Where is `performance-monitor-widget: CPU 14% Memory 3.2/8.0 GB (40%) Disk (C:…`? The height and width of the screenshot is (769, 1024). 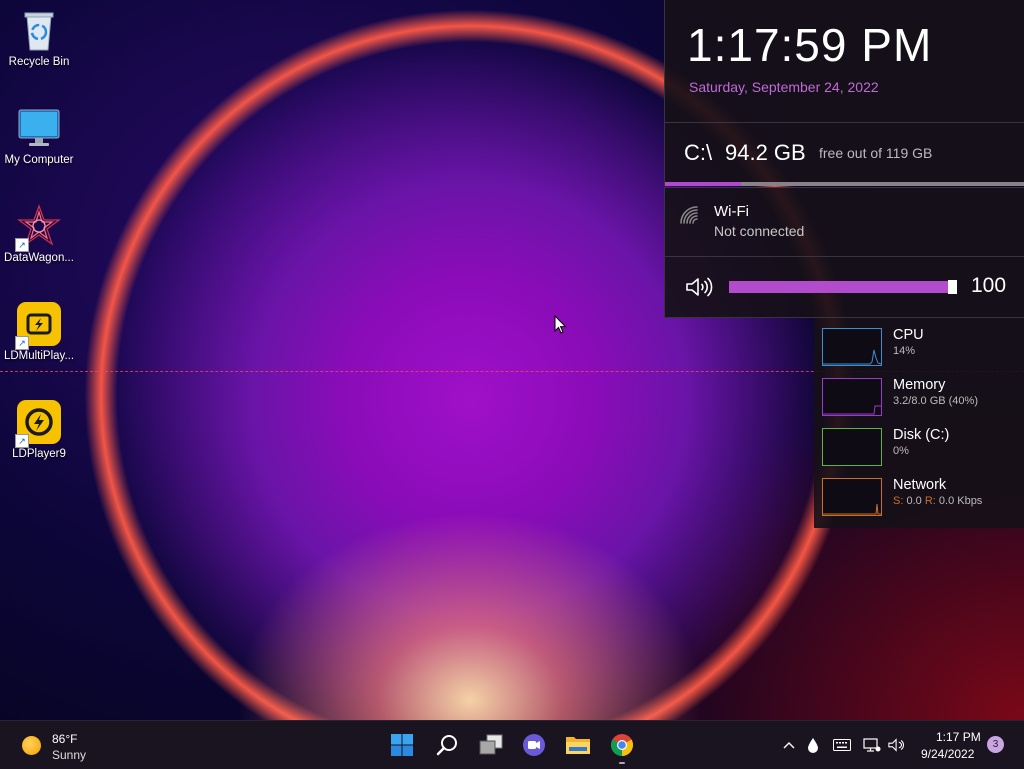 performance-monitor-widget: CPU 14% Memory 3.2/8.0 GB (40%) Disk (C:… is located at coordinates (919, 423).